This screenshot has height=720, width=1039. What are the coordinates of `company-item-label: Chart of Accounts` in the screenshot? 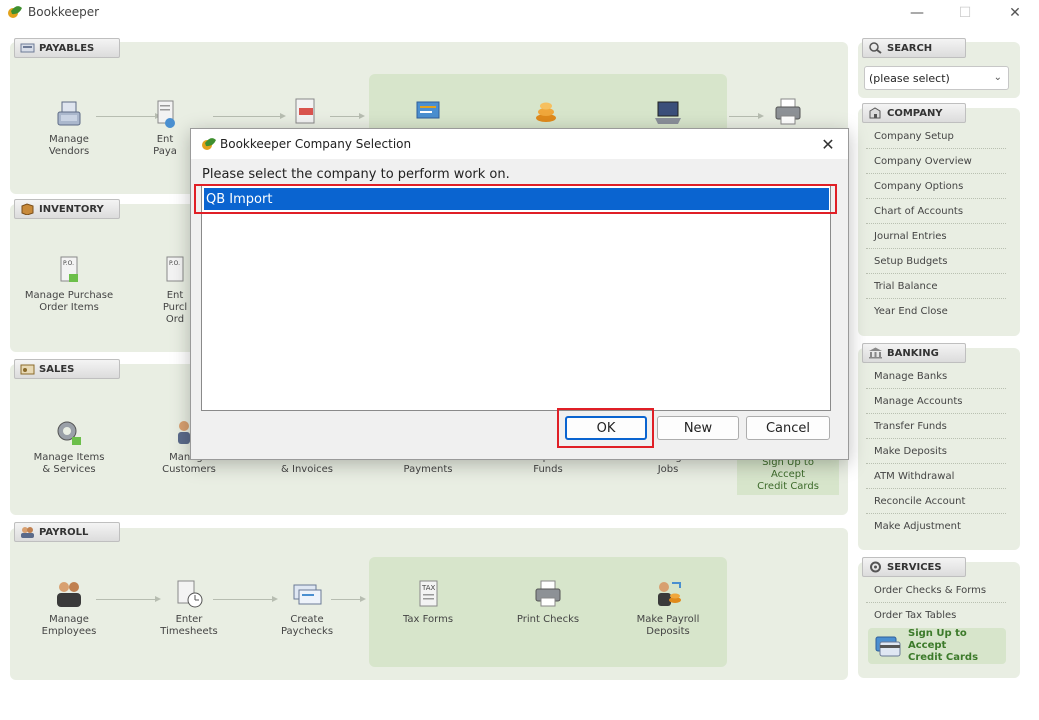 It's located at (919, 211).